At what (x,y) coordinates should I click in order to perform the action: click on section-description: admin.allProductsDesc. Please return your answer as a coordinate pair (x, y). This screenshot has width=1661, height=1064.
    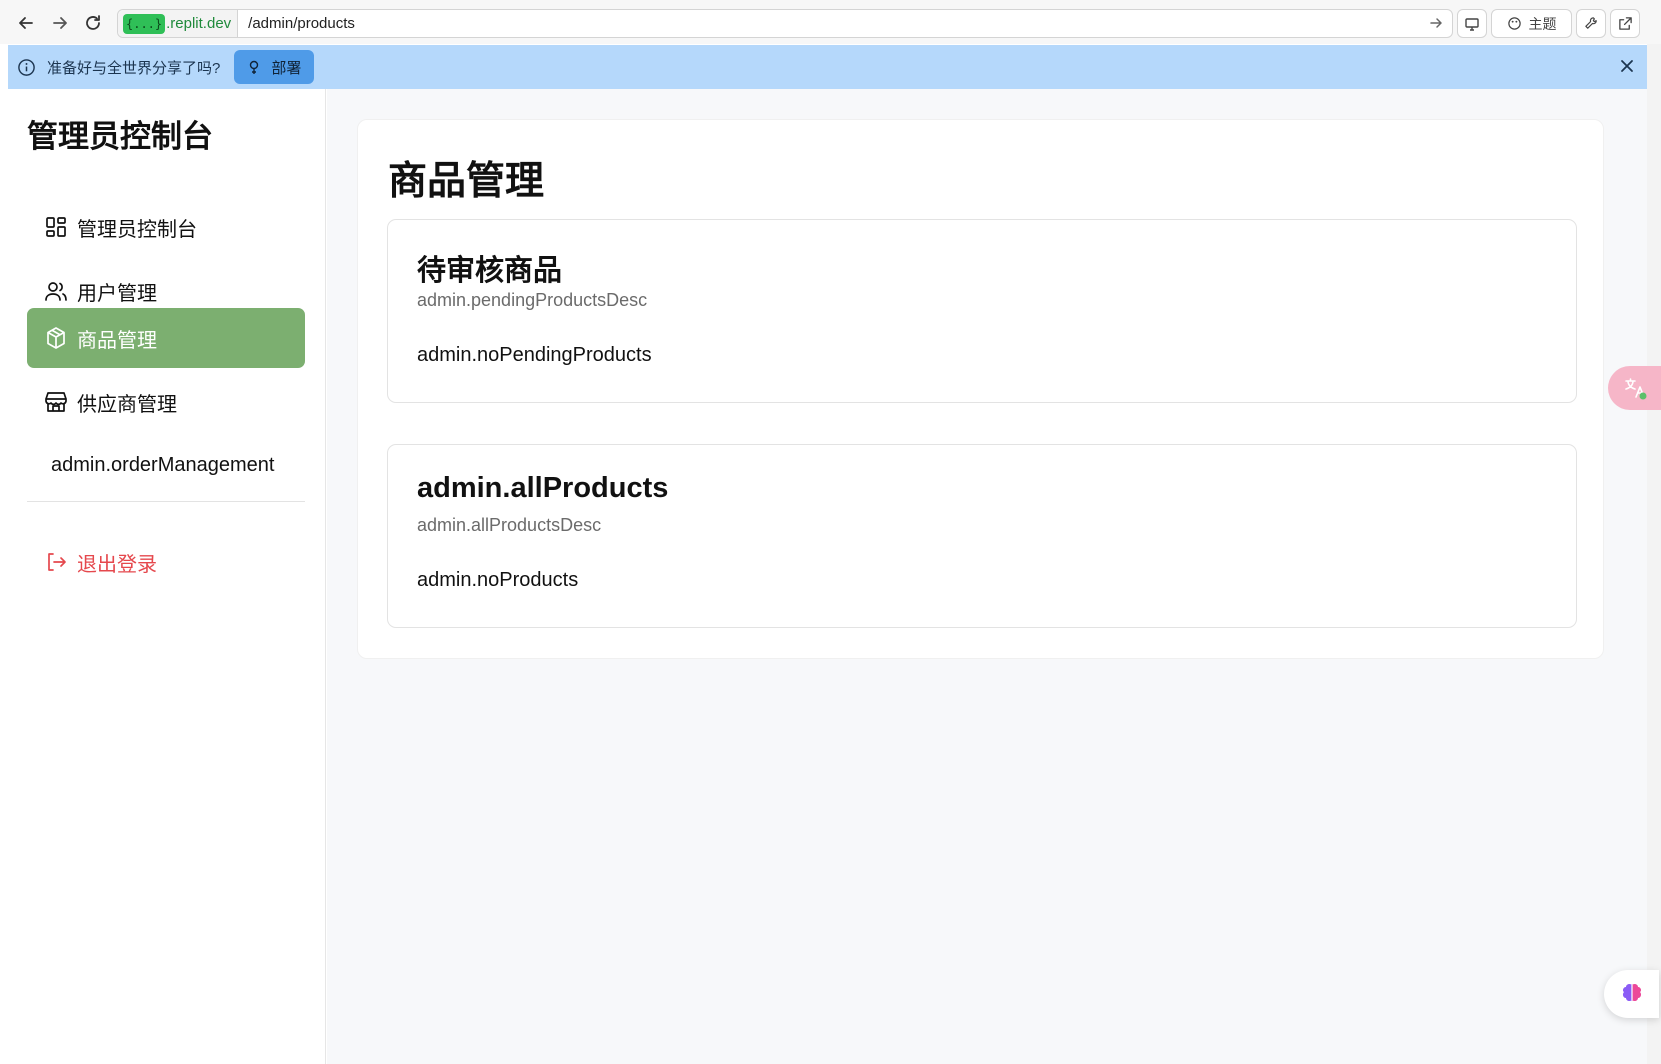
    Looking at the image, I should click on (509, 525).